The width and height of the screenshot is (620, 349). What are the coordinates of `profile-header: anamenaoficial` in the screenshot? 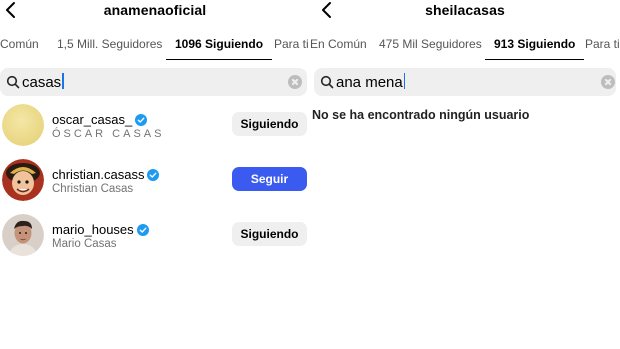 It's located at (155, 11).